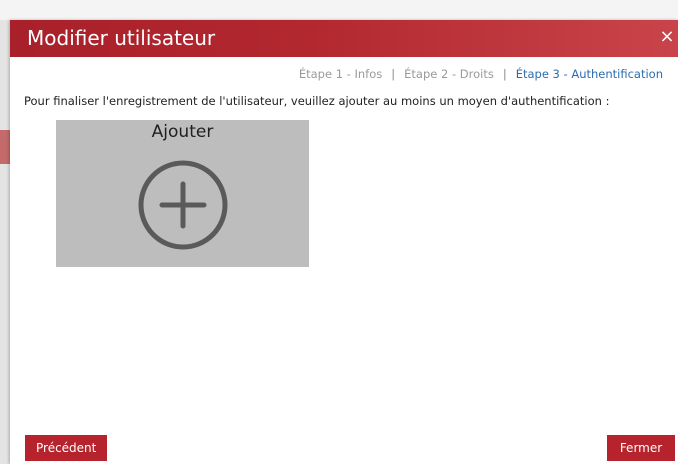  Describe the element at coordinates (182, 132) in the screenshot. I see `add-label: Ajouter` at that location.